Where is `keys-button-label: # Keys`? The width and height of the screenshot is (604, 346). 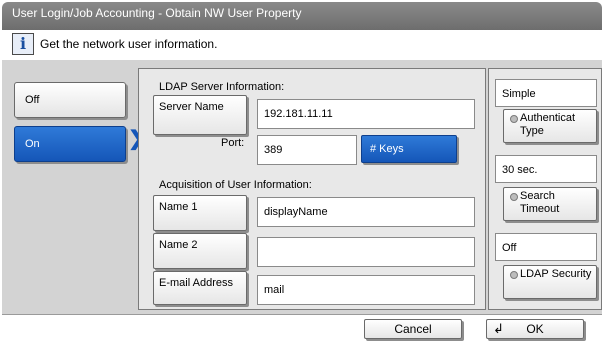 keys-button-label: # Keys is located at coordinates (387, 149).